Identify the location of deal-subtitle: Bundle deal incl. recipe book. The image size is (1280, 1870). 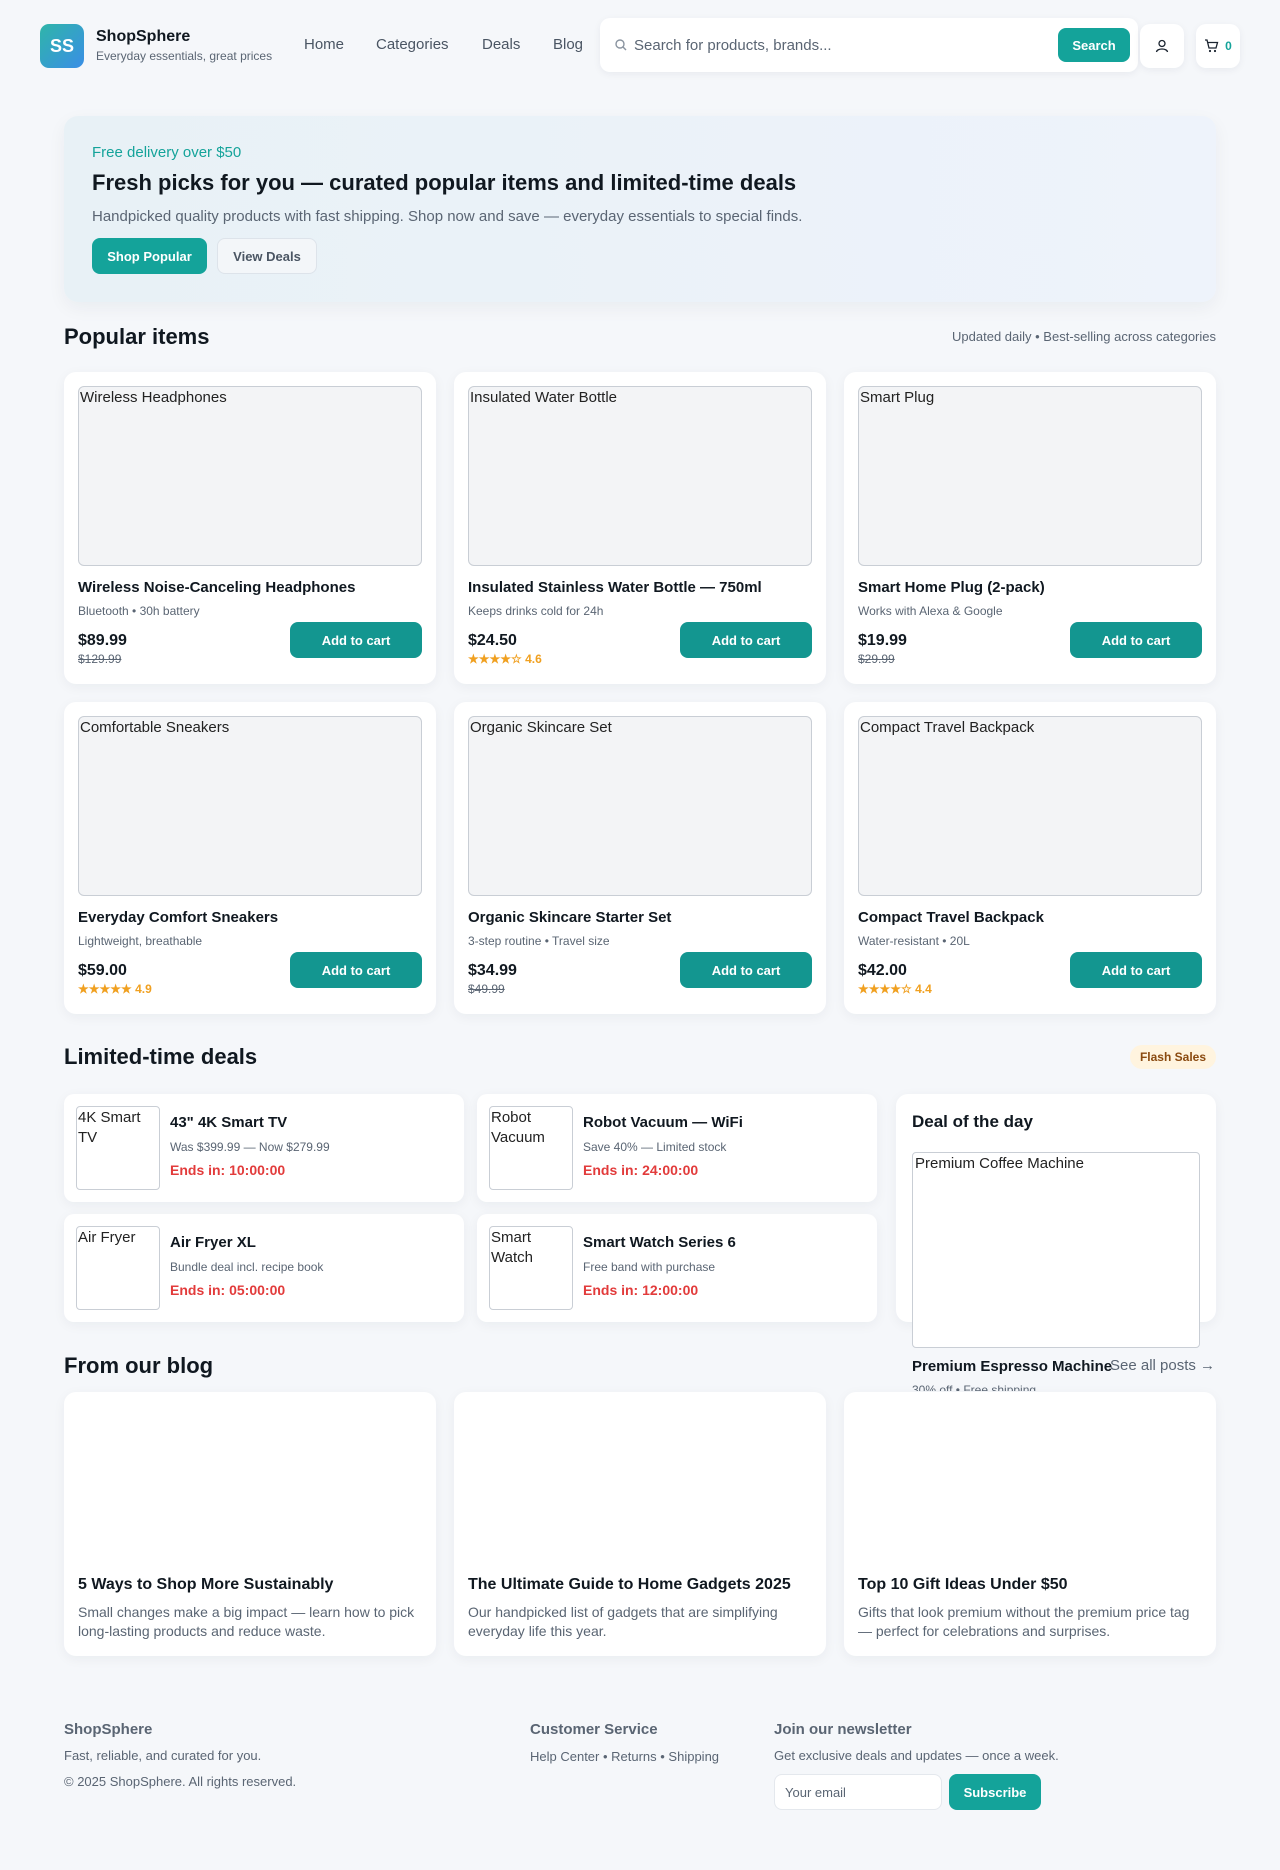
(247, 1267).